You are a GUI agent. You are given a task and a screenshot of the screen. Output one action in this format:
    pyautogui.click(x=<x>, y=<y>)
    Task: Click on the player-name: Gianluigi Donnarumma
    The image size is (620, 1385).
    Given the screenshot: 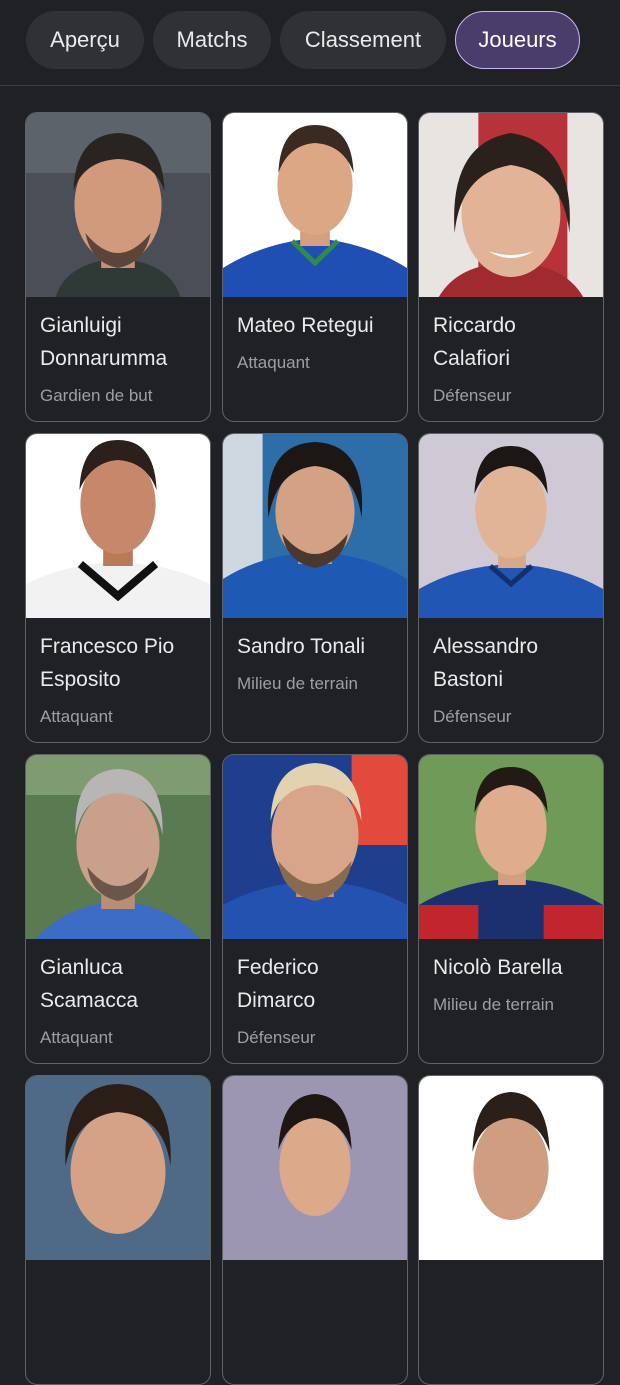 What is the action you would take?
    pyautogui.click(x=104, y=342)
    